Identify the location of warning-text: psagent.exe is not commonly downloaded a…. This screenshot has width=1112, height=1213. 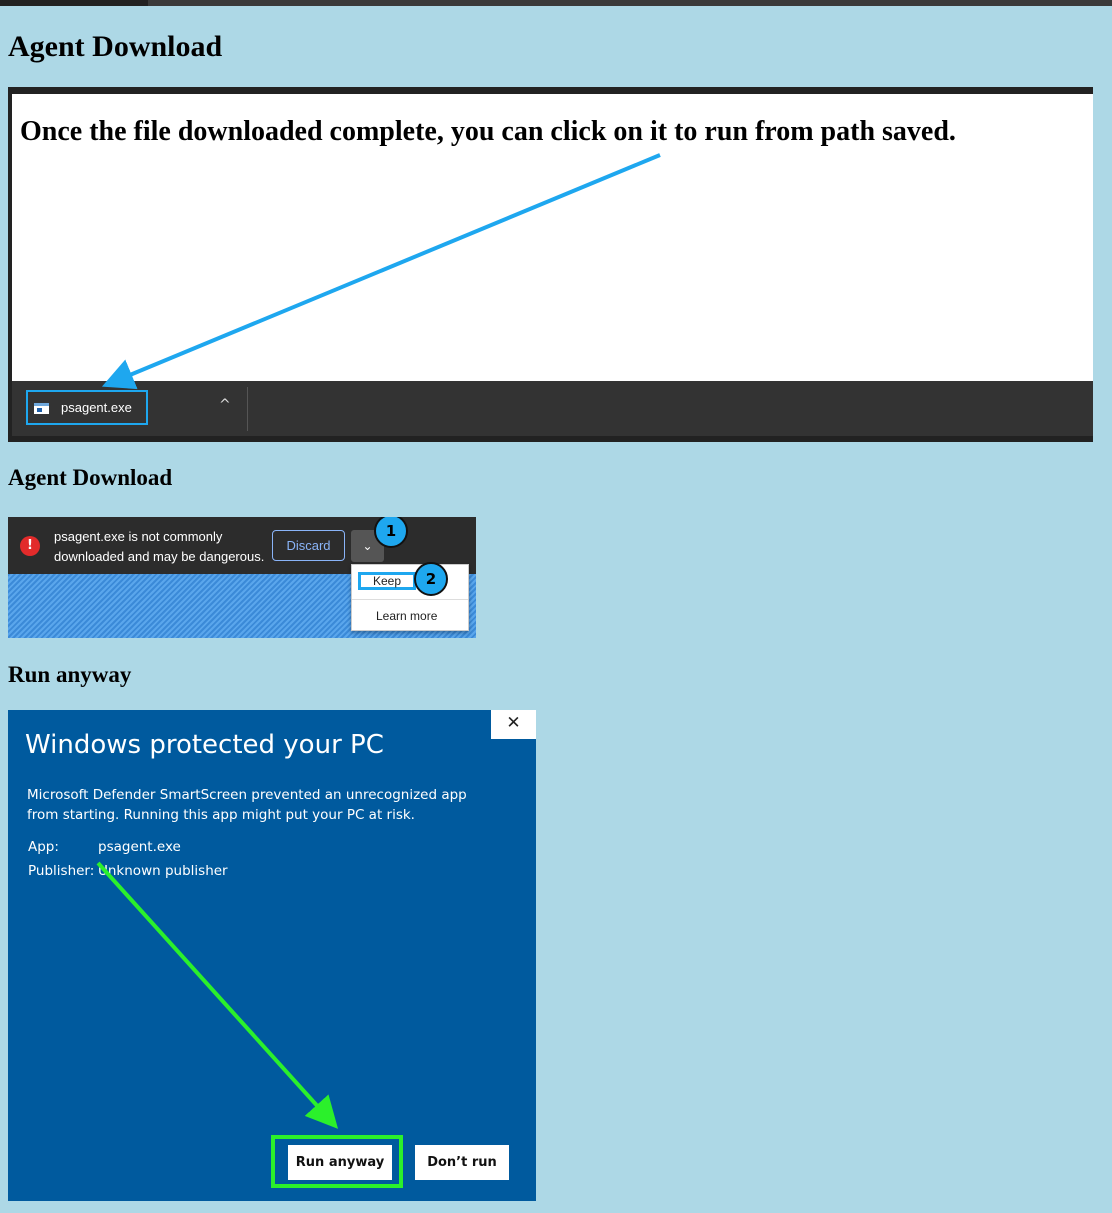
(159, 546).